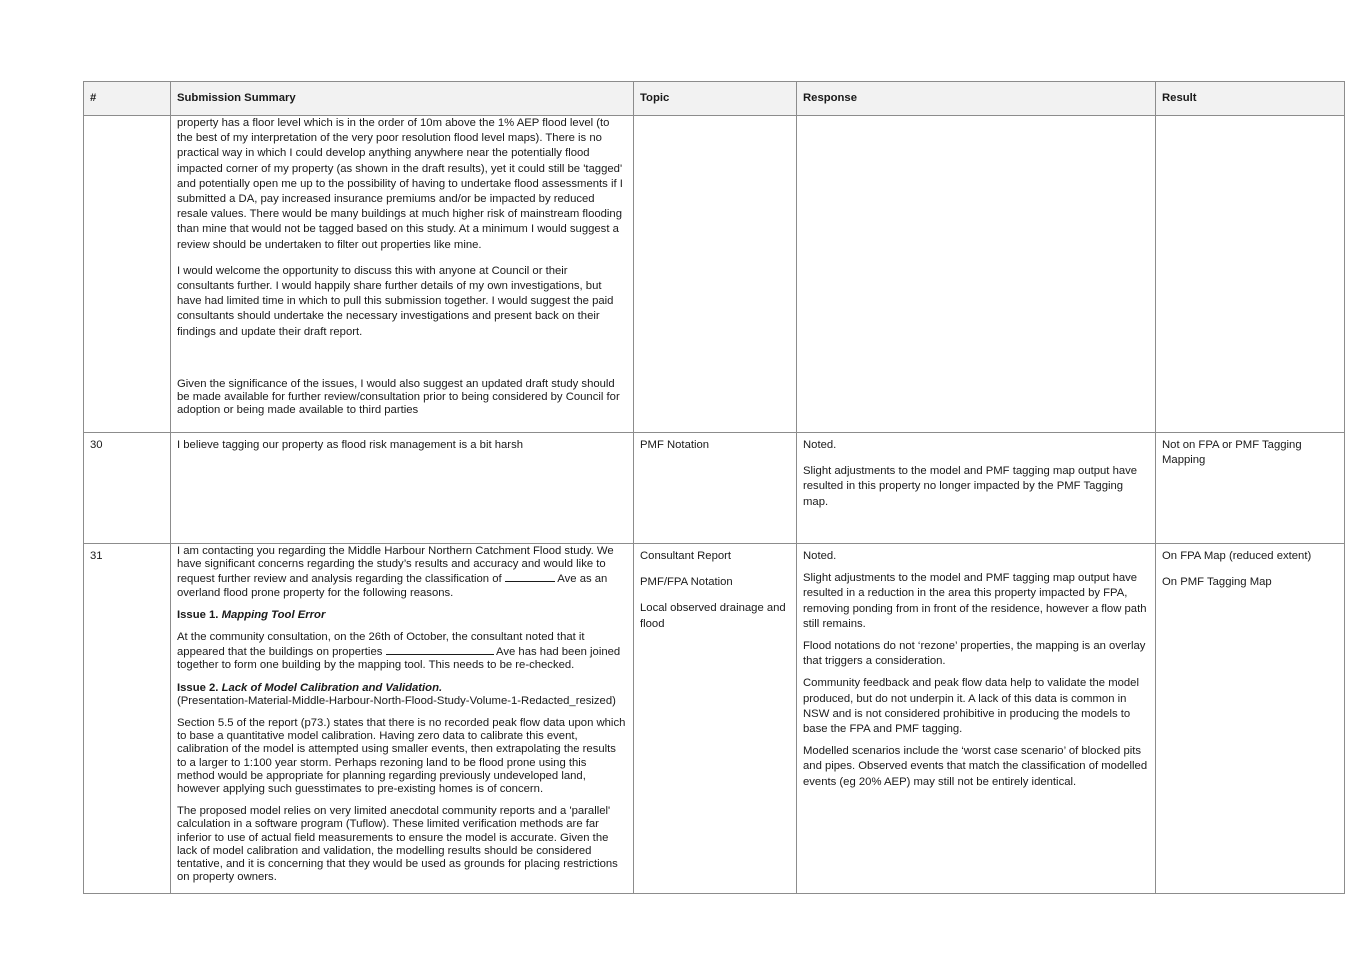  Describe the element at coordinates (127, 488) in the screenshot. I see `cell-number: 30` at that location.